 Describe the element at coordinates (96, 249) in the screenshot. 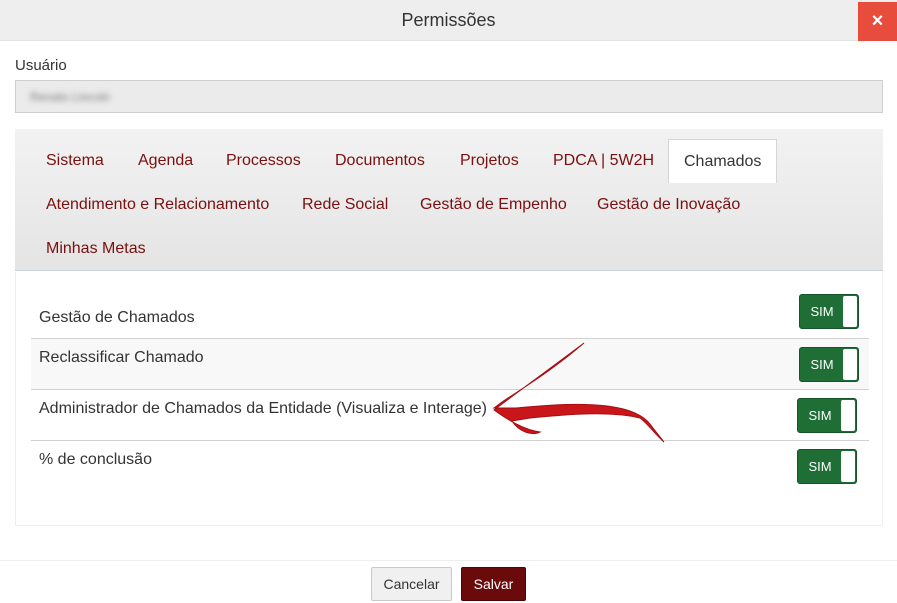

I see `tab-minhas-metas: Minhas Metas` at that location.